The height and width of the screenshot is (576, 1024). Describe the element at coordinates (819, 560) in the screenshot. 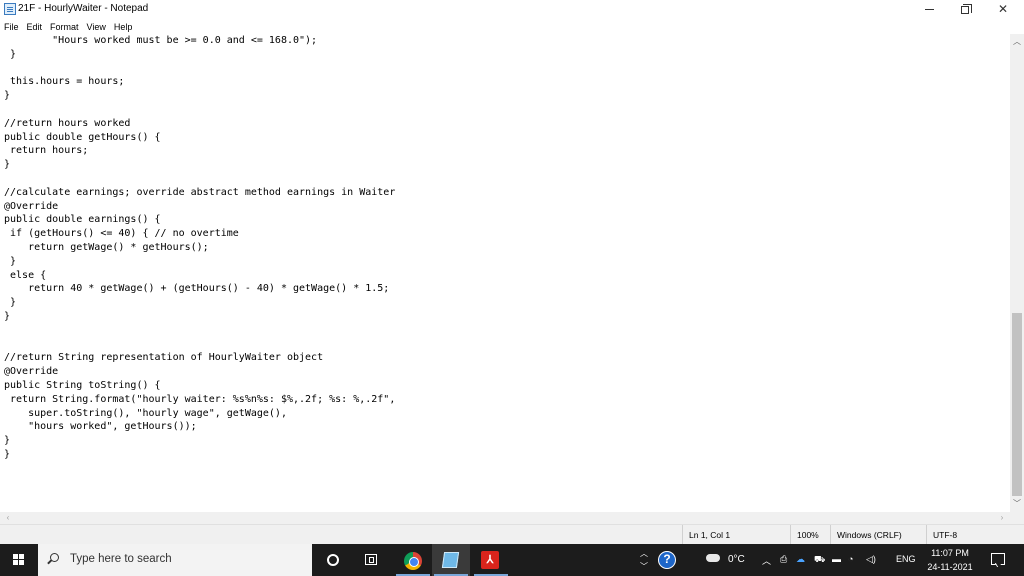

I see `devices-icon: ⛟` at that location.